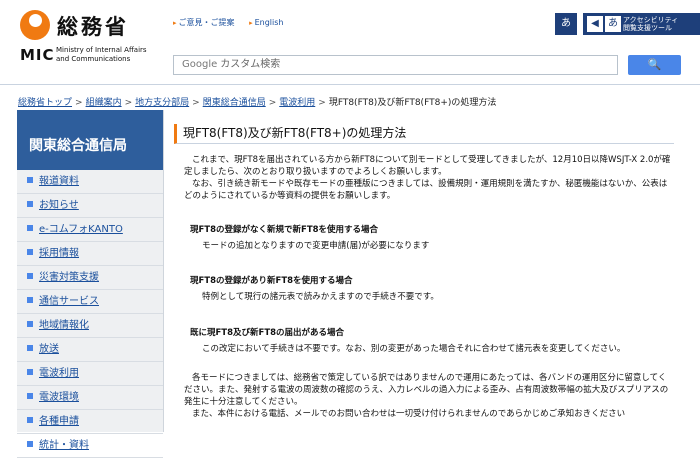 This screenshot has width=700, height=458. What do you see at coordinates (45, 103) in the screenshot?
I see `breadcrumb-item: 総務省トップ` at bounding box center [45, 103].